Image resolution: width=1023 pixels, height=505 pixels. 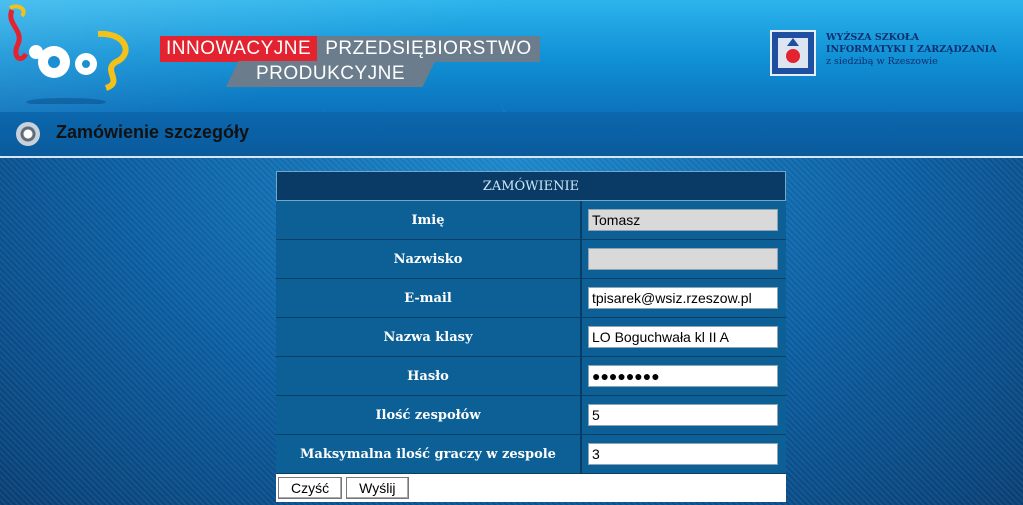 I want to click on school-line3: z siedzibą w Rzeszowie, so click(x=882, y=61).